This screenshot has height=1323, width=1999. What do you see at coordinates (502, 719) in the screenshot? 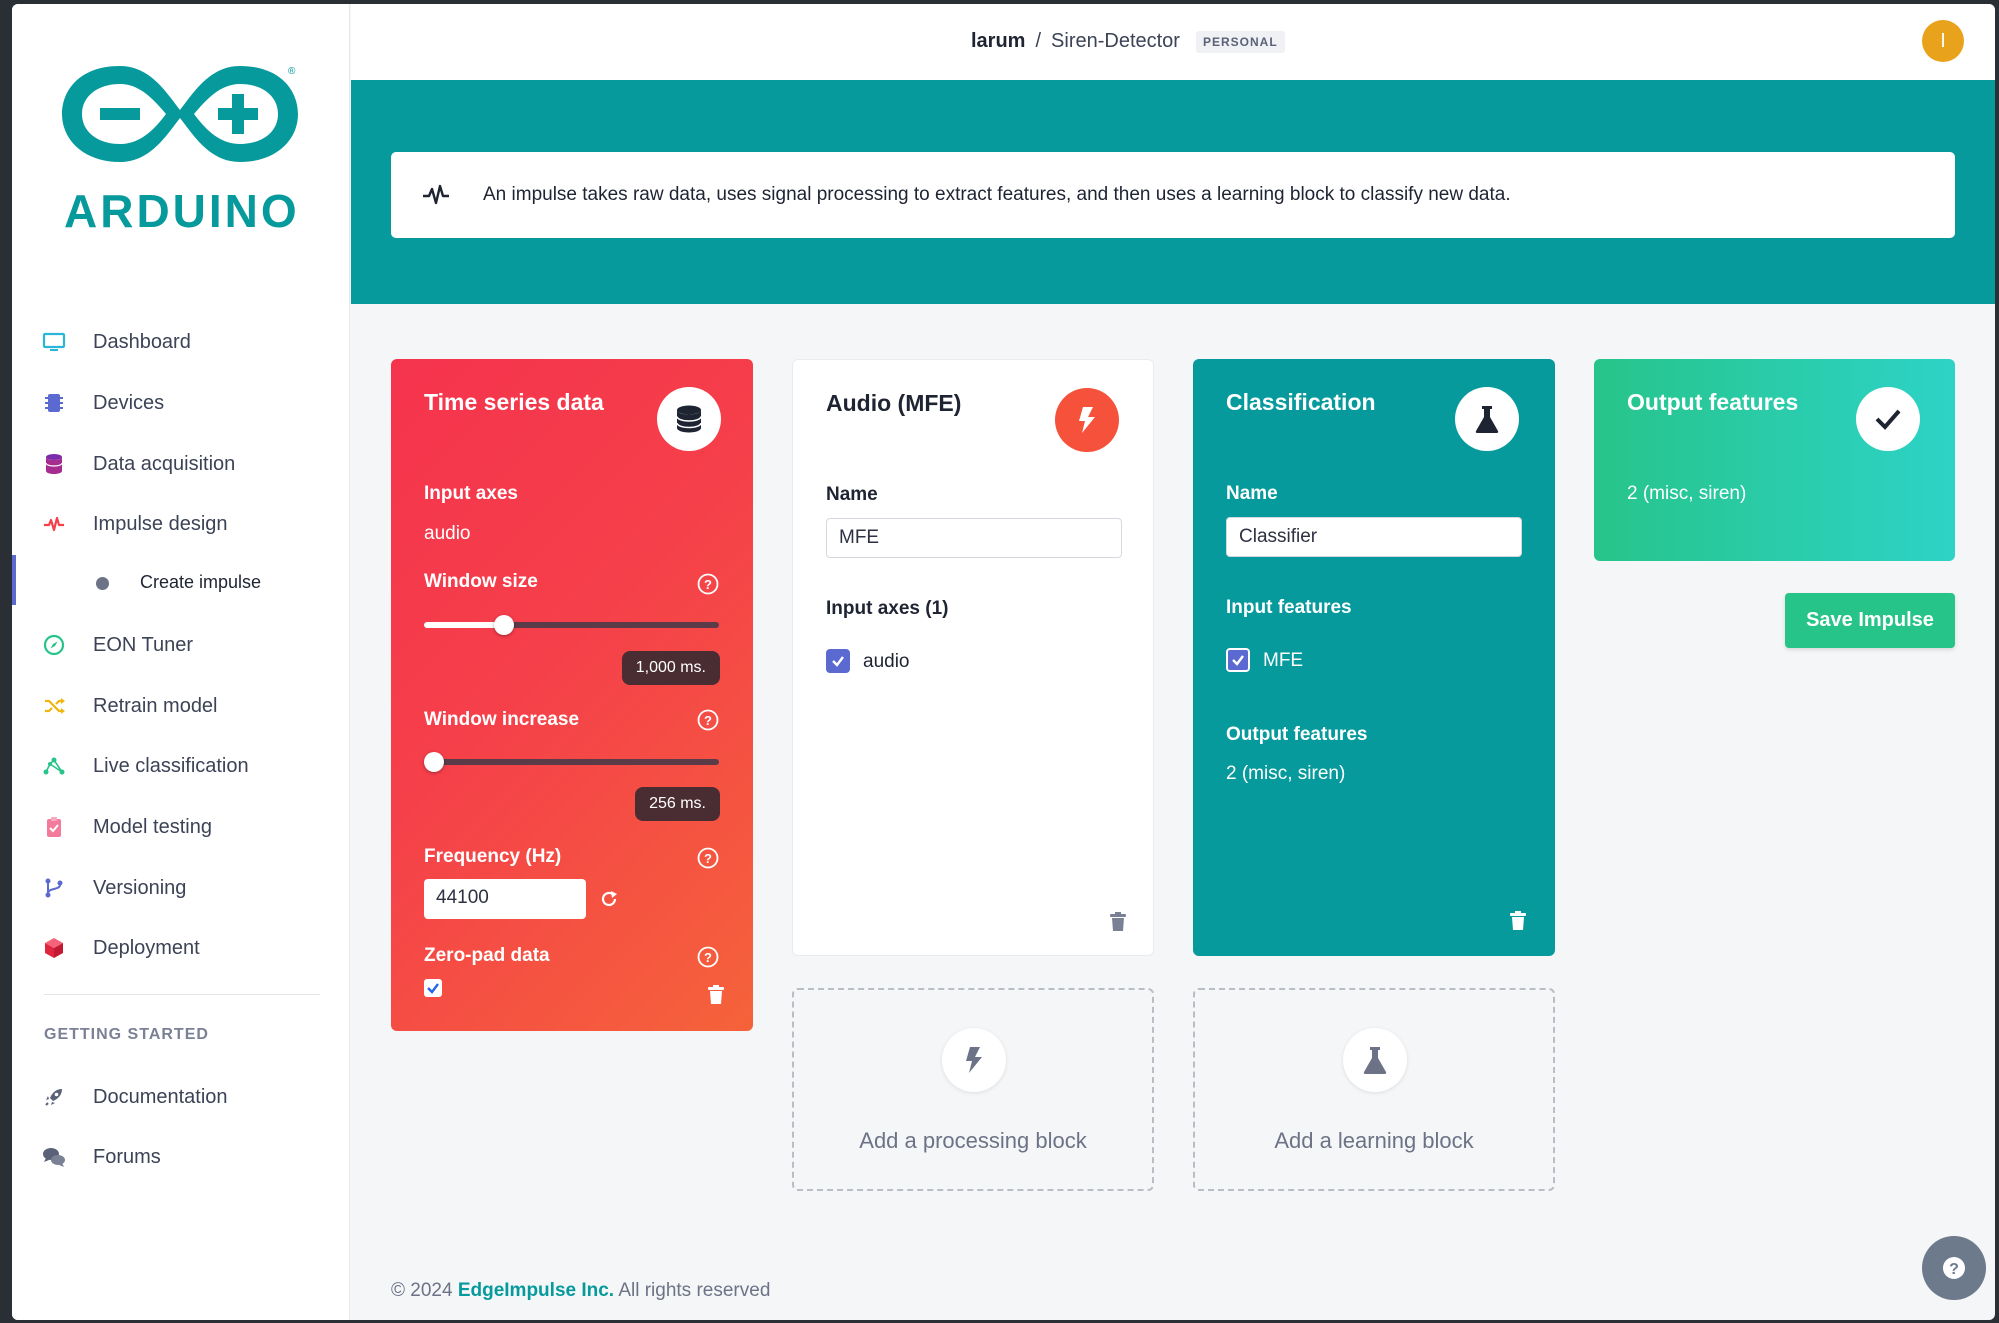
I see `window-increase-label: Window increase` at bounding box center [502, 719].